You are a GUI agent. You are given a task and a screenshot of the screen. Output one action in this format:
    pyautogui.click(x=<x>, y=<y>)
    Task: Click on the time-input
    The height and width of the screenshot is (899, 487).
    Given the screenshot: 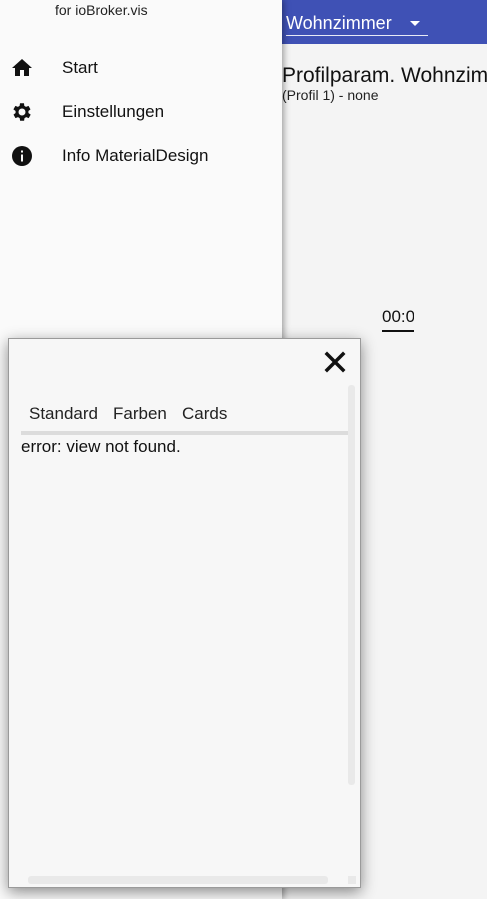 What is the action you would take?
    pyautogui.click(x=398, y=318)
    